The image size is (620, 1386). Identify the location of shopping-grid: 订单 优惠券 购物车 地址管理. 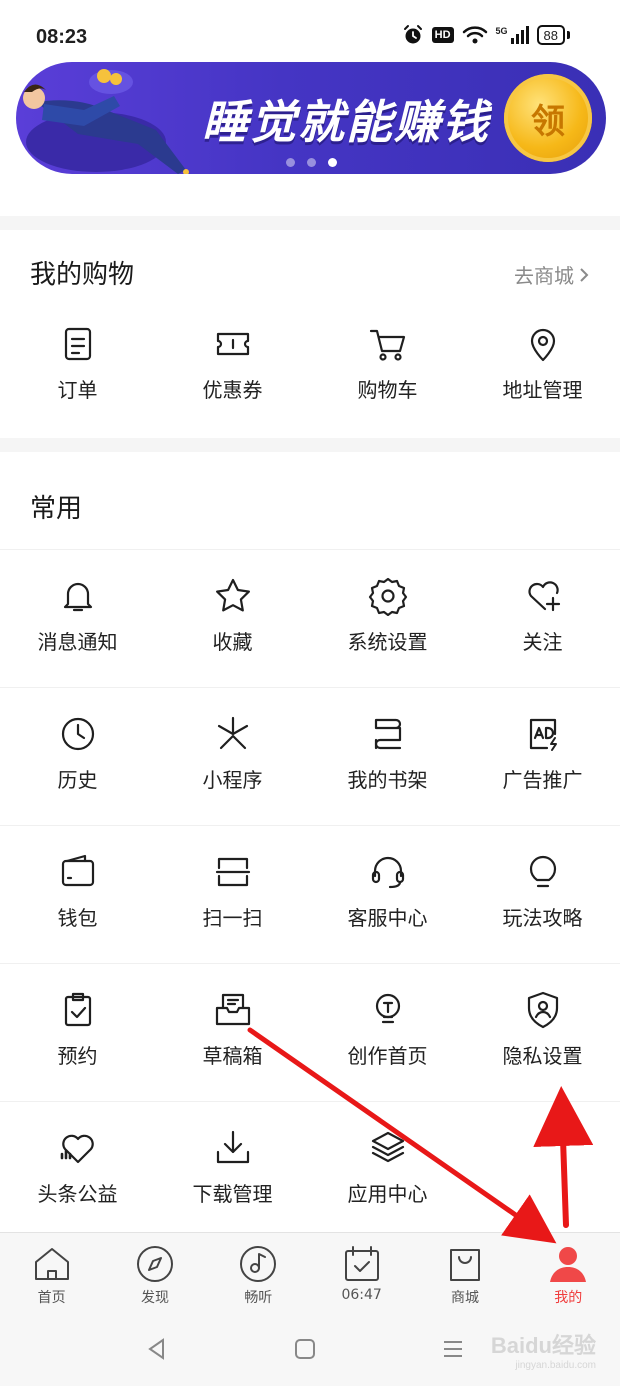
(310, 360).